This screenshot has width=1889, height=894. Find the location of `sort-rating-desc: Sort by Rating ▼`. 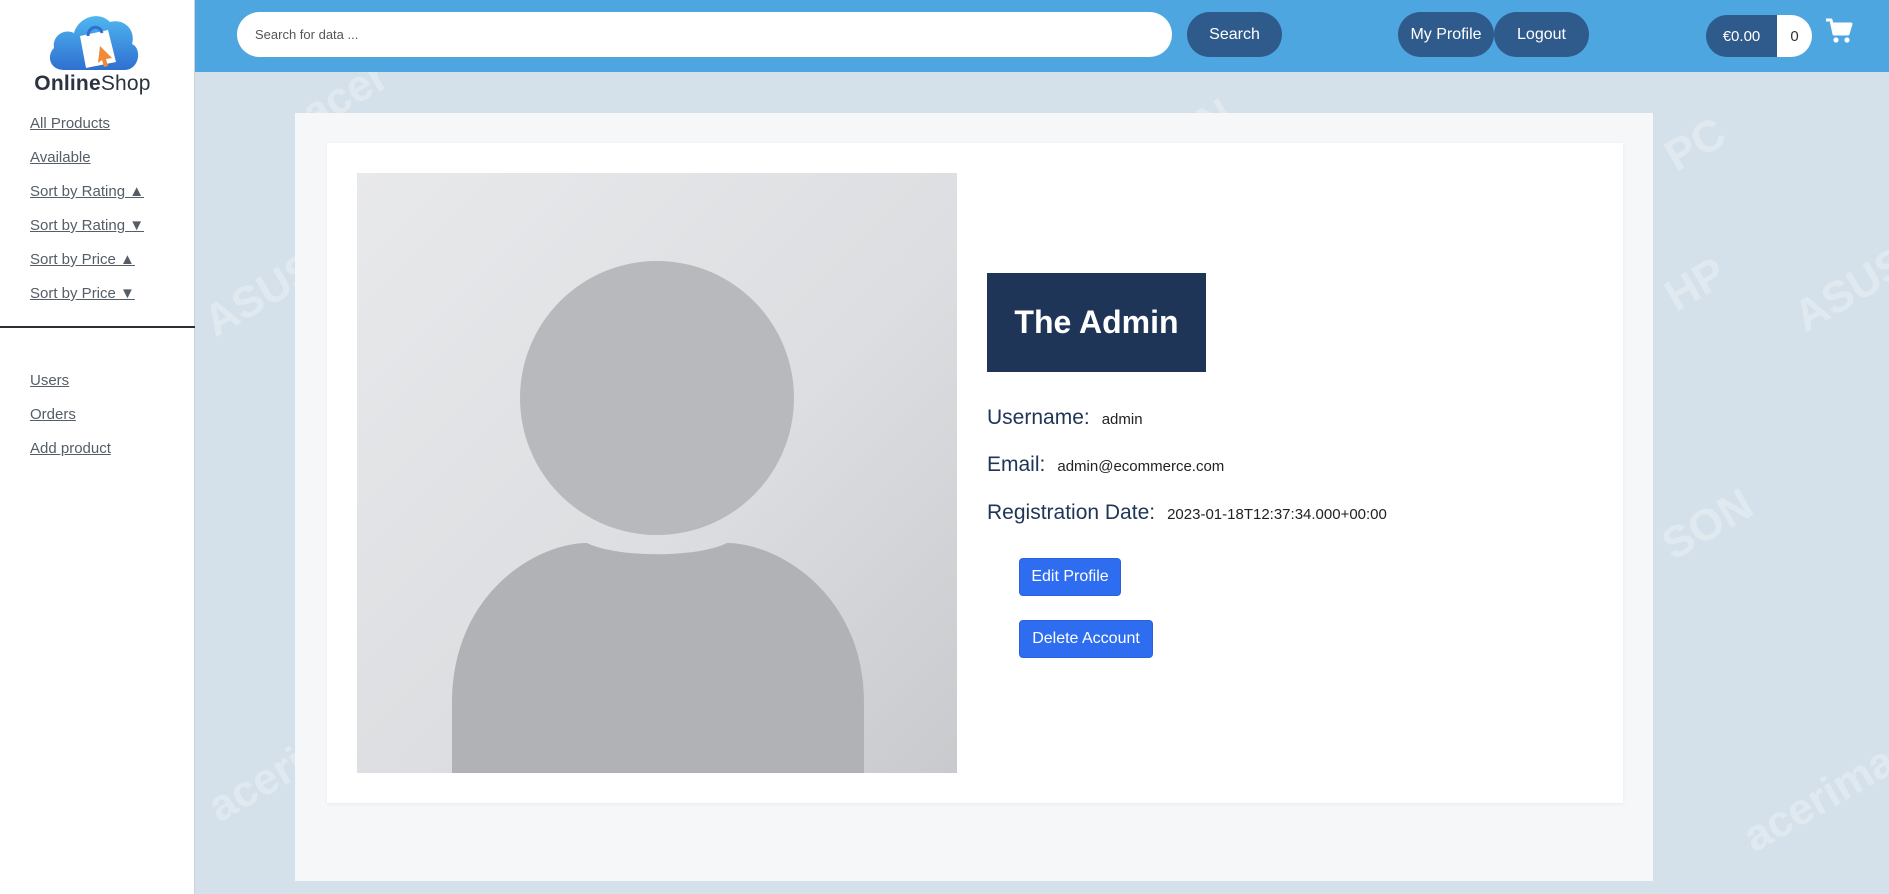

sort-rating-desc: Sort by Rating ▼ is located at coordinates (87, 225).